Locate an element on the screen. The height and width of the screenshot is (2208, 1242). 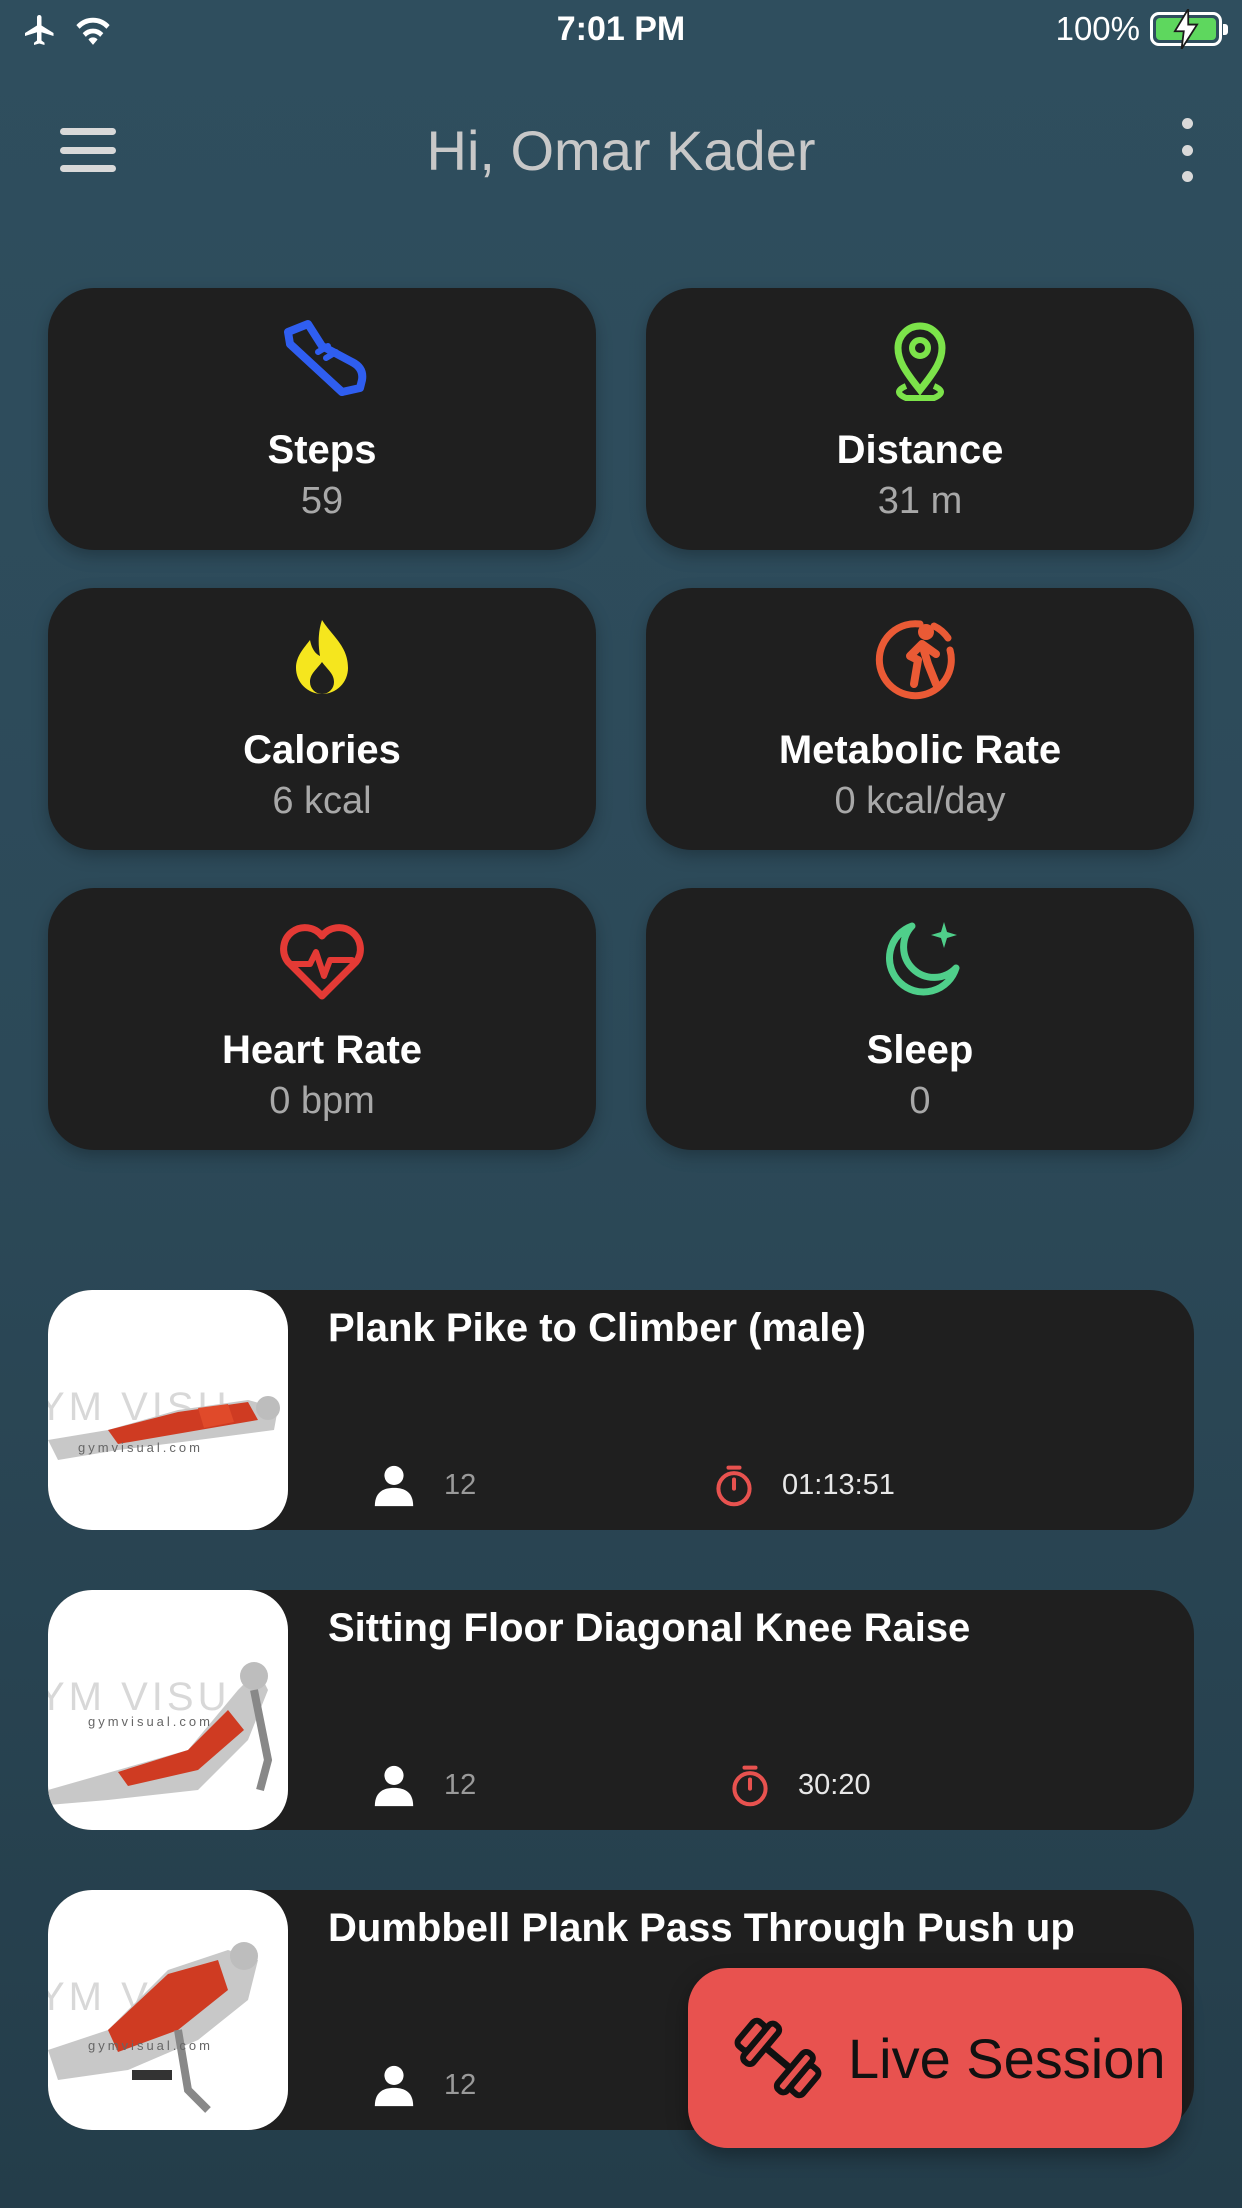
svg-text: YM VISU is located at coordinates (139, 1697).